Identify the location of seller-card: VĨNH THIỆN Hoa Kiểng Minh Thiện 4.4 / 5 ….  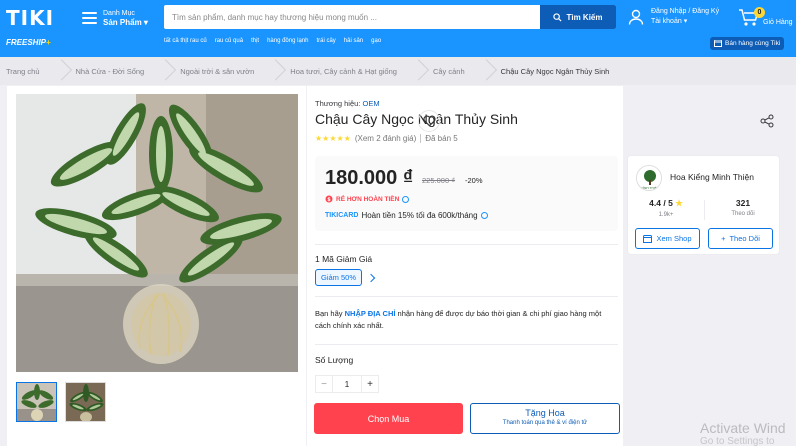
(703, 205).